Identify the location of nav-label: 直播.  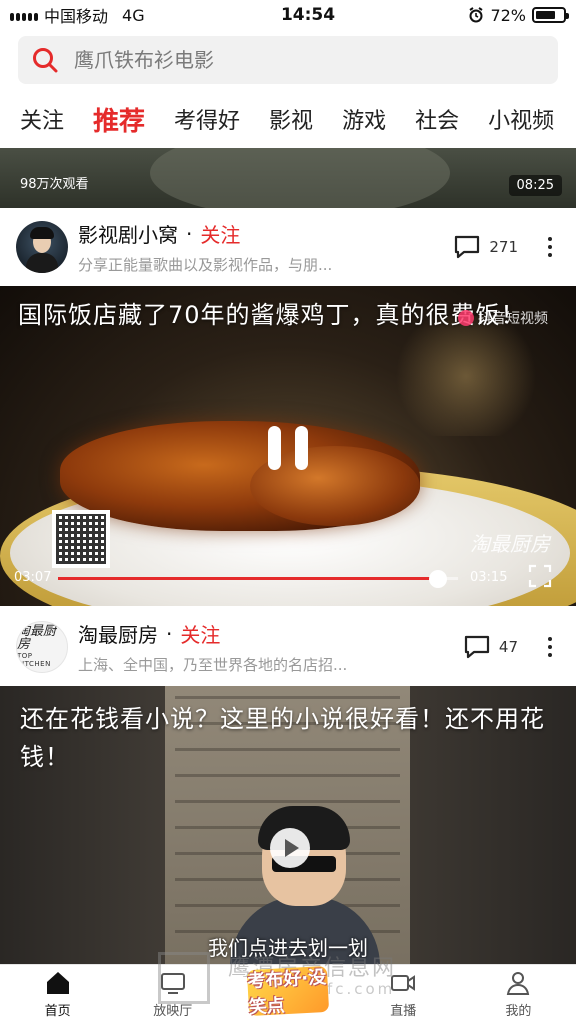
(403, 1011).